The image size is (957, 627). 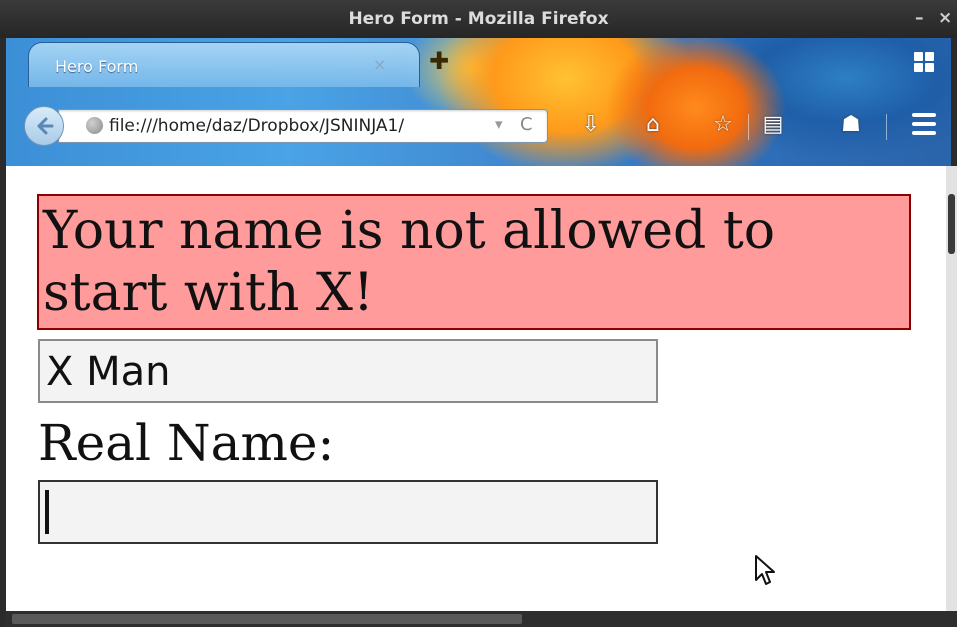 What do you see at coordinates (919, 18) in the screenshot?
I see `minimize-button: –` at bounding box center [919, 18].